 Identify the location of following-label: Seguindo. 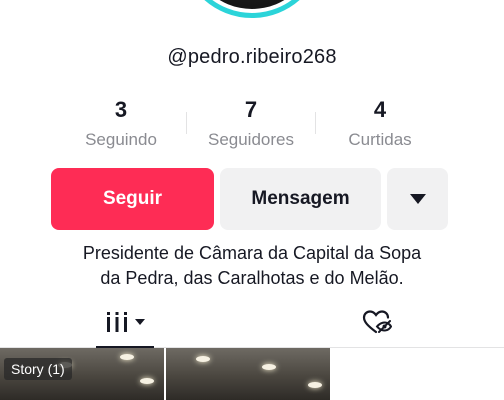
(121, 139).